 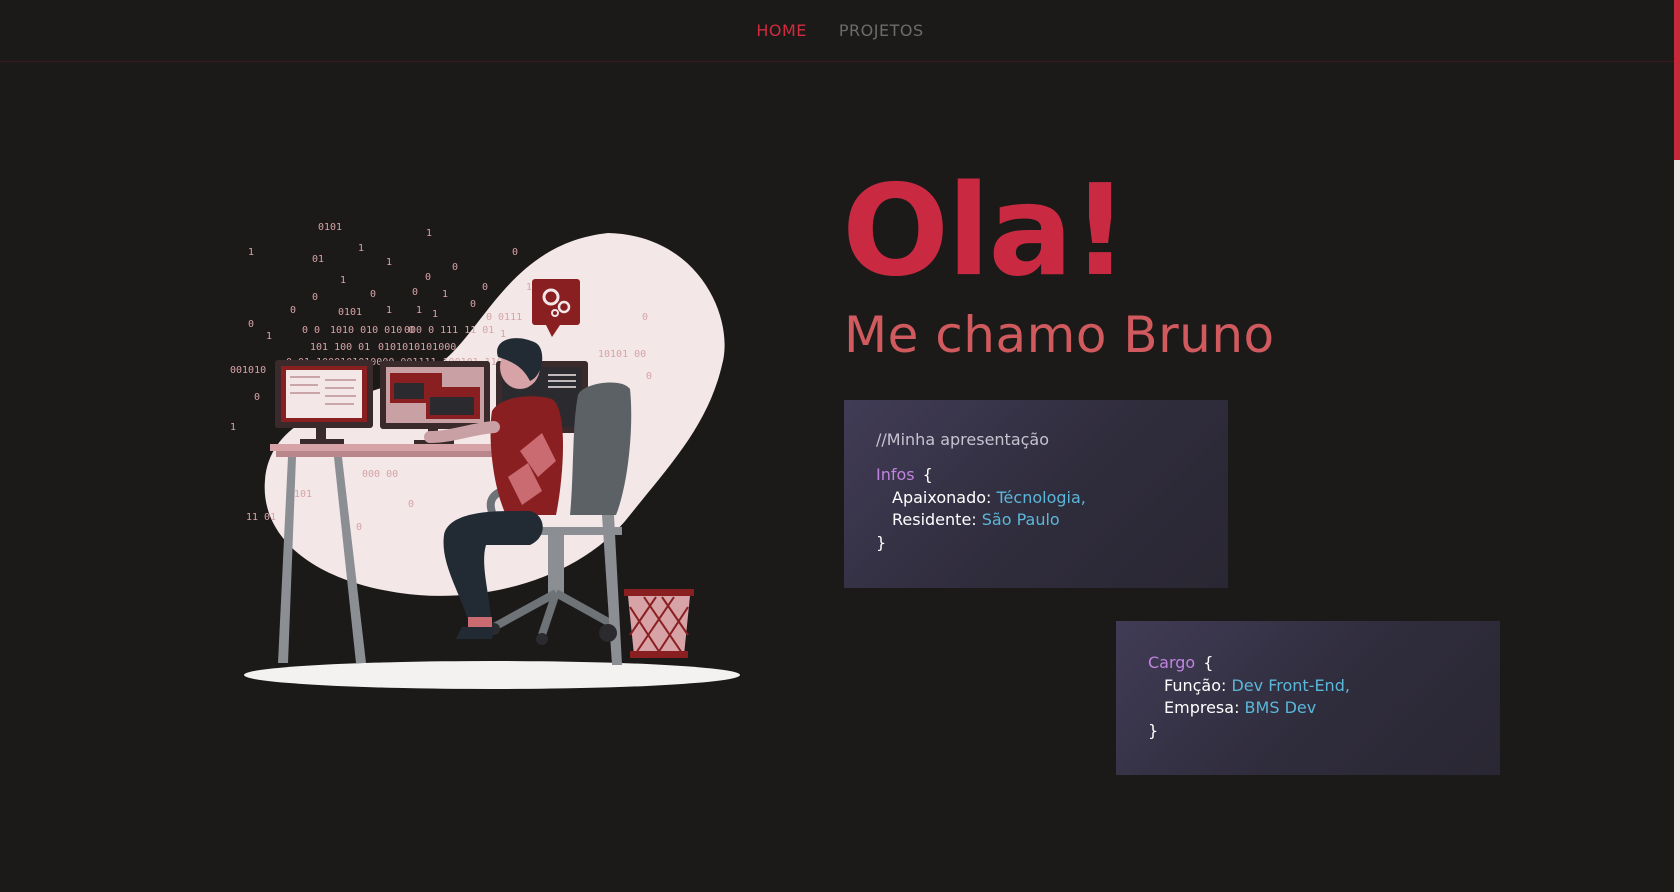 I want to click on svg-text: 101 100 01, so click(x=340, y=347).